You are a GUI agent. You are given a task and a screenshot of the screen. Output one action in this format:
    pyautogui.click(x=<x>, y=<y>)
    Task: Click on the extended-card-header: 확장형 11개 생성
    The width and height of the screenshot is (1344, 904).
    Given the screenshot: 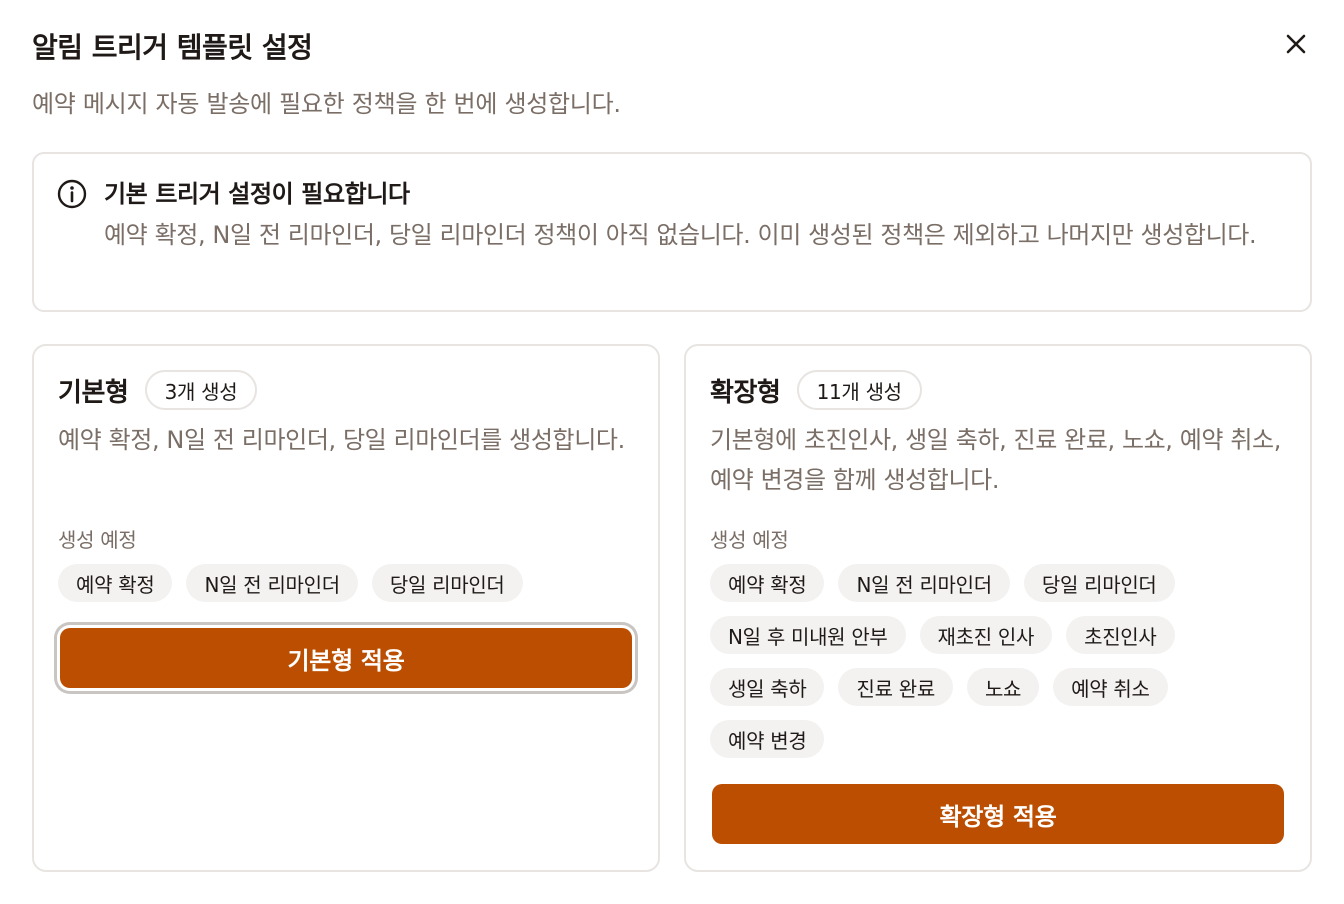 What is the action you would take?
    pyautogui.click(x=816, y=390)
    